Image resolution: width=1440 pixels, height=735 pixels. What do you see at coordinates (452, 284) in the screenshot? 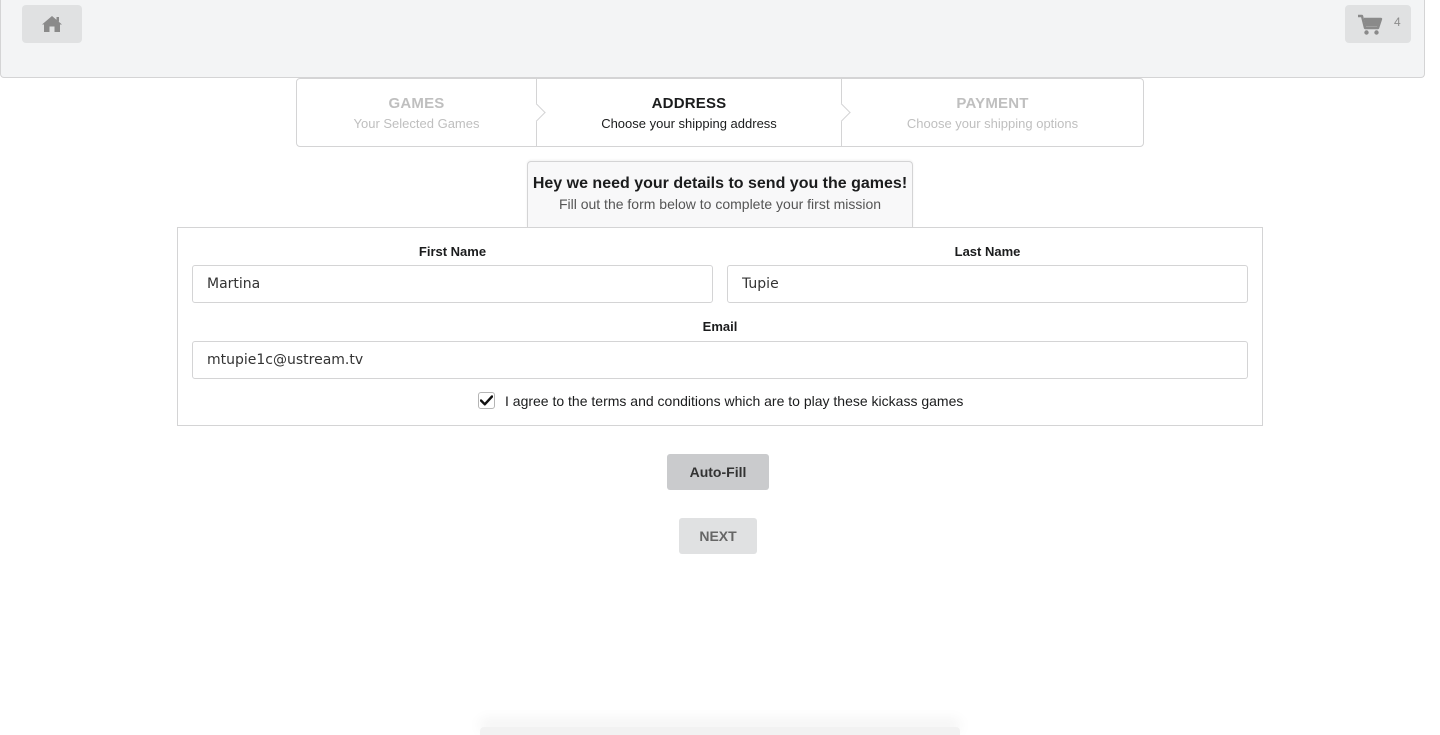
I see `first-name-input` at bounding box center [452, 284].